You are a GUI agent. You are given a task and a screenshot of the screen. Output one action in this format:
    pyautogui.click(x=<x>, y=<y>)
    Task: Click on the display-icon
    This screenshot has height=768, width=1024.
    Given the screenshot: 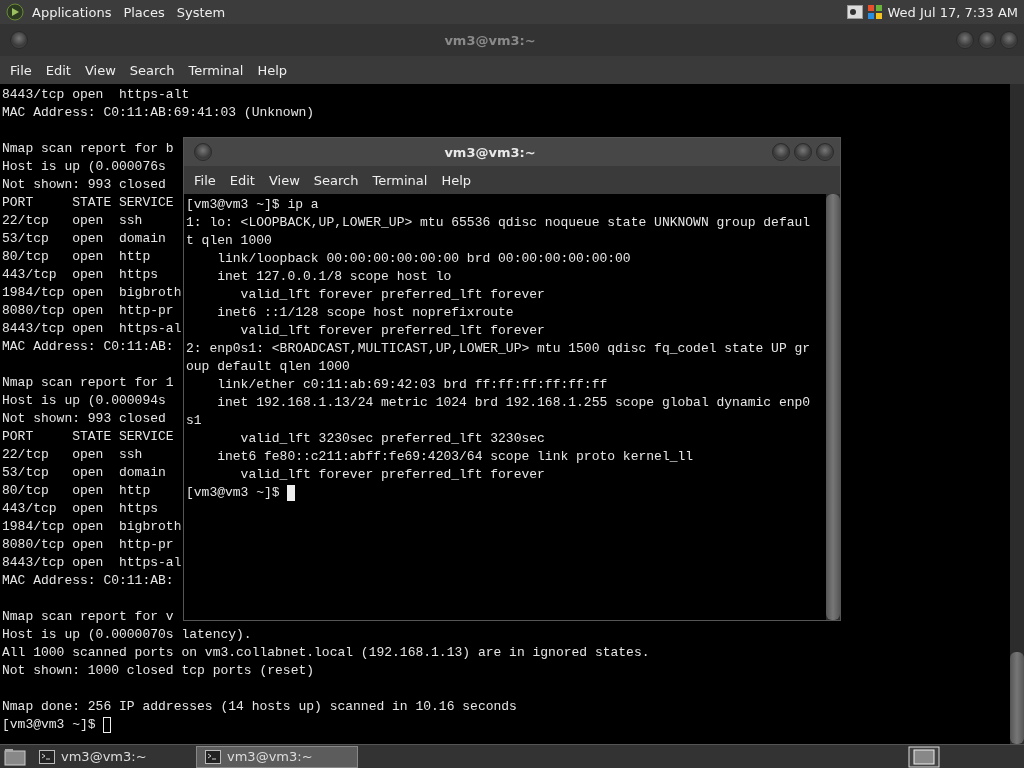 What is the action you would take?
    pyautogui.click(x=855, y=12)
    